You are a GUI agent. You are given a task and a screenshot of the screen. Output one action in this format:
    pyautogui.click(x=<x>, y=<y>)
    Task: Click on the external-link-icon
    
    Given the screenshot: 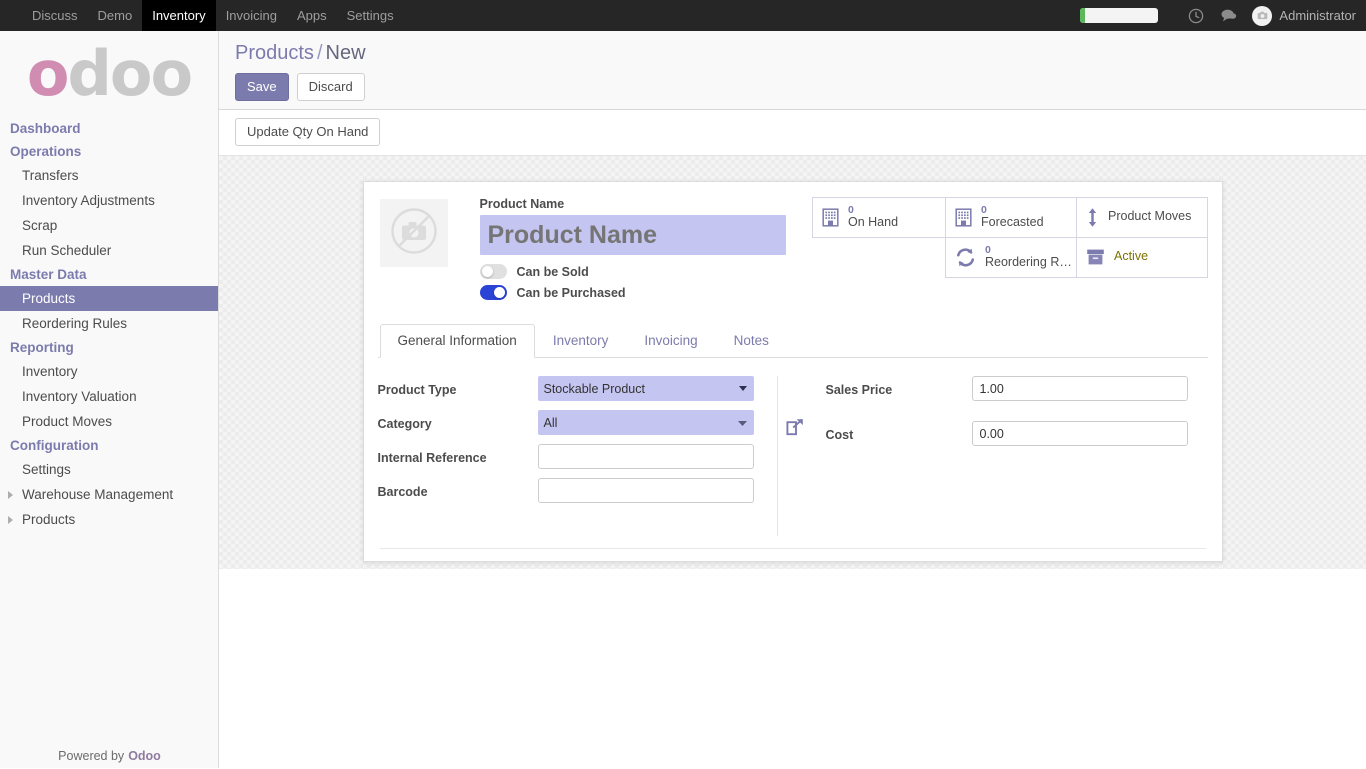 What is the action you would take?
    pyautogui.click(x=794, y=429)
    